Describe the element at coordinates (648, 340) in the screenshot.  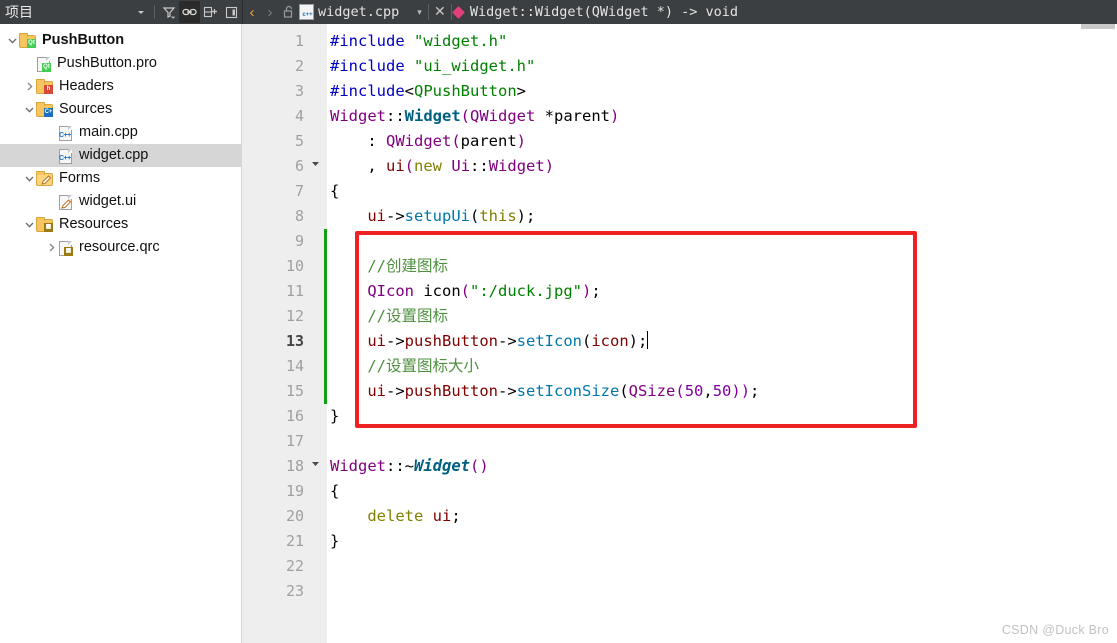
I see `text-cursor` at that location.